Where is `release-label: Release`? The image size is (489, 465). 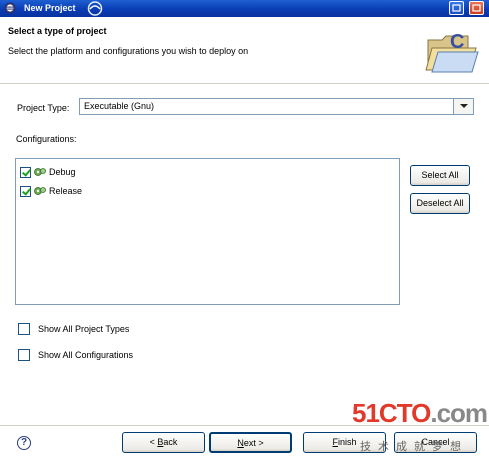 release-label: Release is located at coordinates (66, 191).